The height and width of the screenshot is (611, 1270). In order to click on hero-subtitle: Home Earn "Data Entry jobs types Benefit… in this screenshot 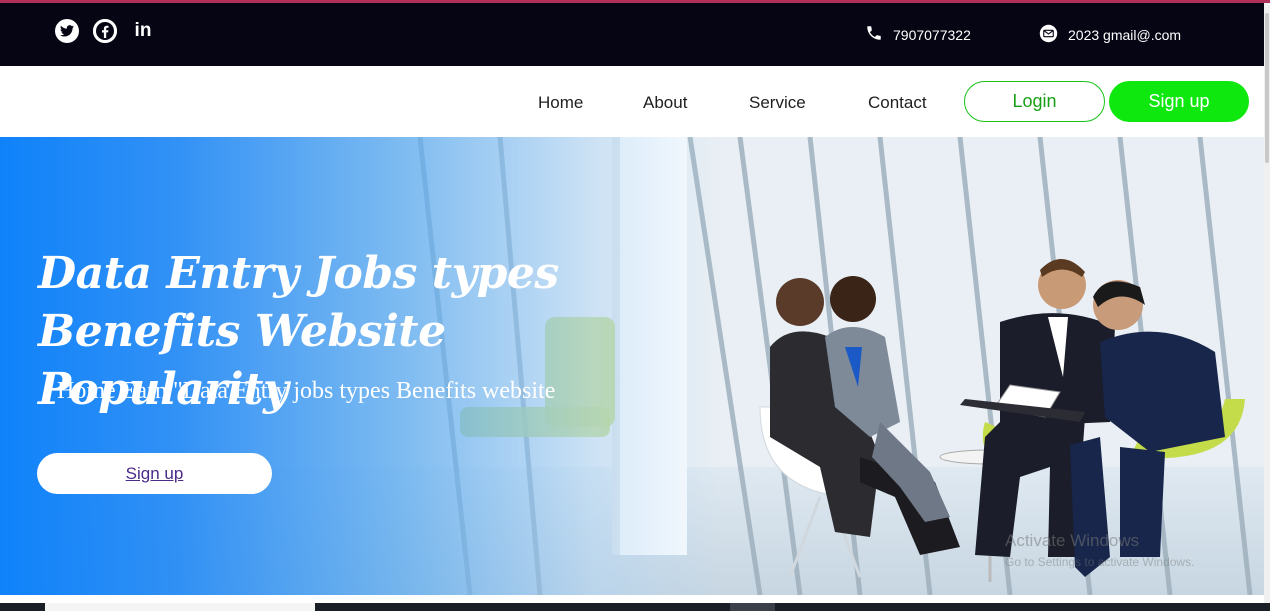, I will do `click(306, 391)`.